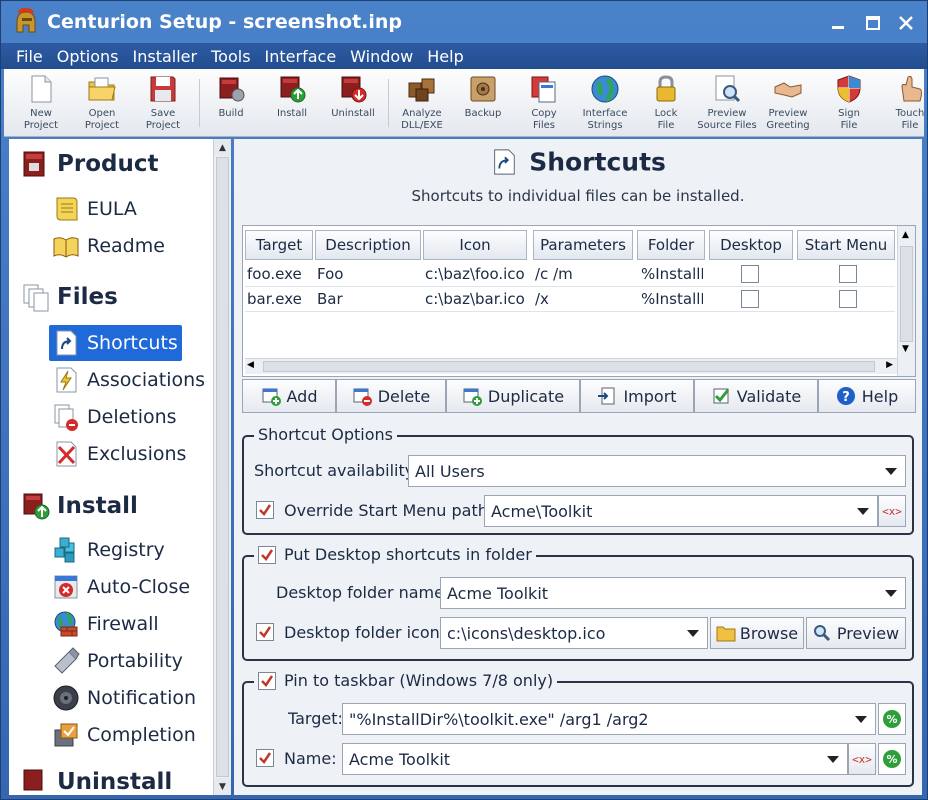  What do you see at coordinates (325, 434) in the screenshot?
I see `group-legend: Shortcut Options` at bounding box center [325, 434].